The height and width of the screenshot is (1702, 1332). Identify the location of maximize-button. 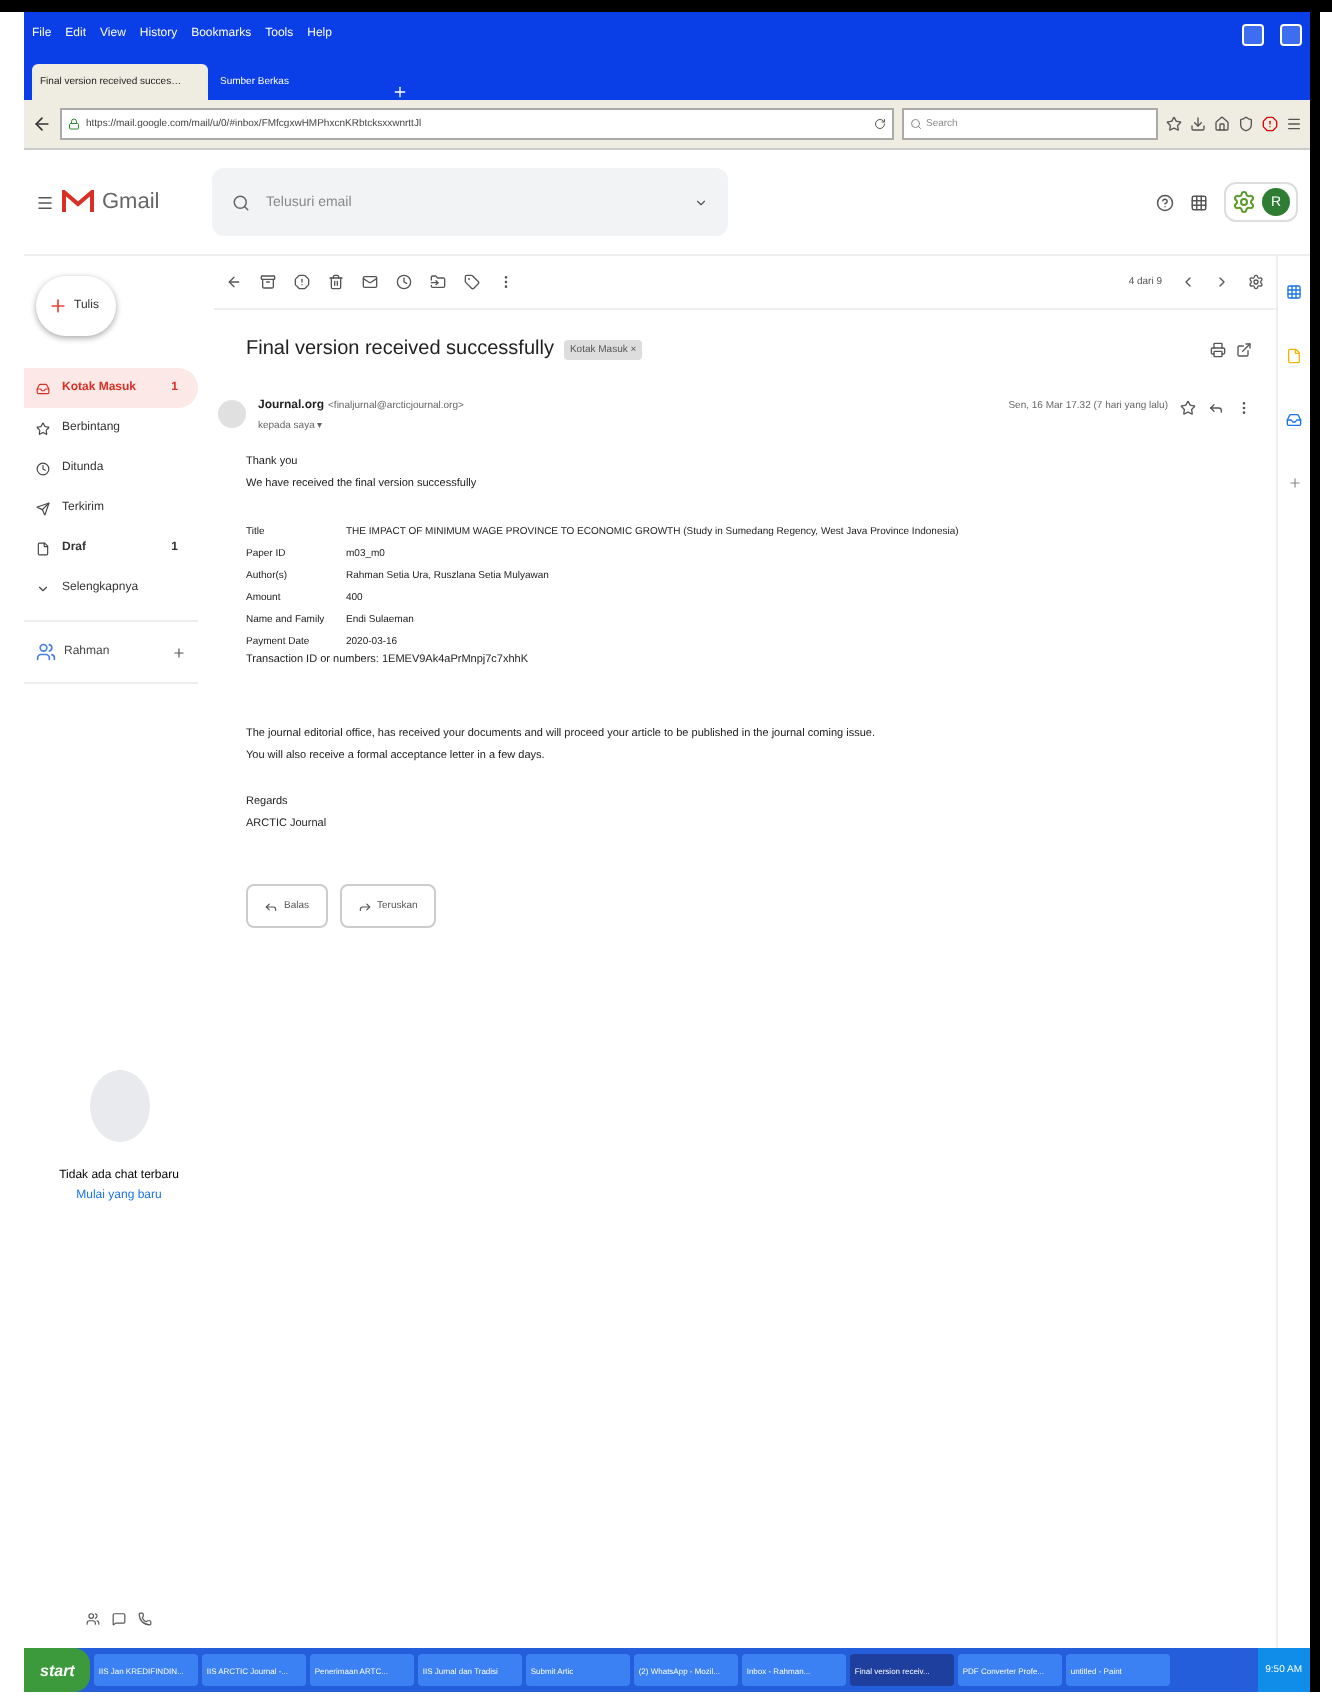
(1291, 34).